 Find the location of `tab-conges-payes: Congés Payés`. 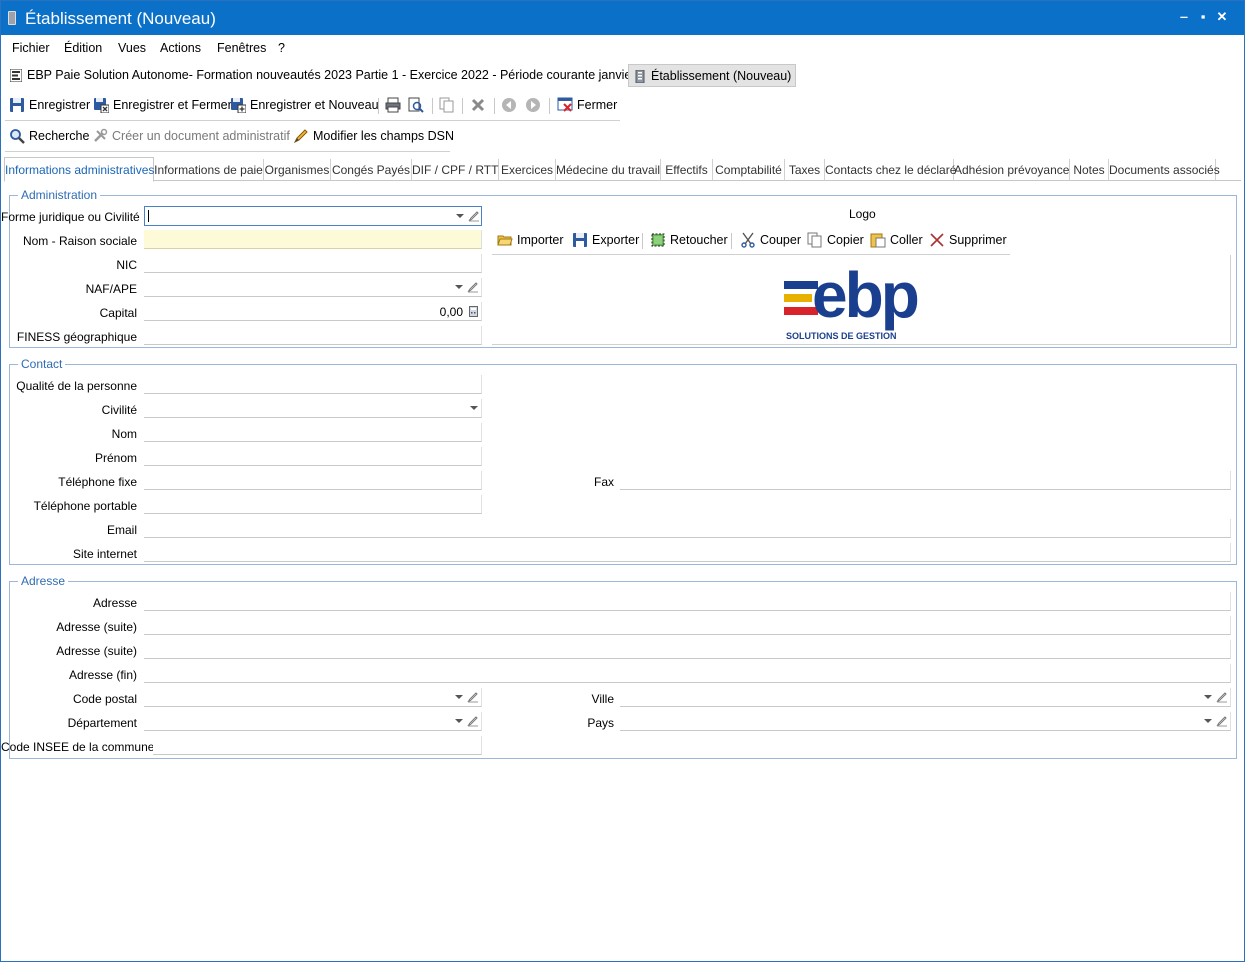

tab-conges-payes: Congés Payés is located at coordinates (371, 170).